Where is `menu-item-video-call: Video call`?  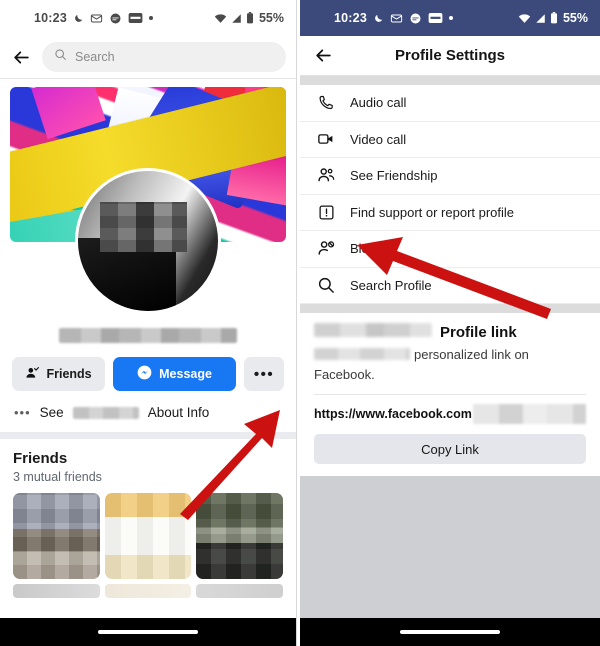 menu-item-video-call: Video call is located at coordinates (450, 139).